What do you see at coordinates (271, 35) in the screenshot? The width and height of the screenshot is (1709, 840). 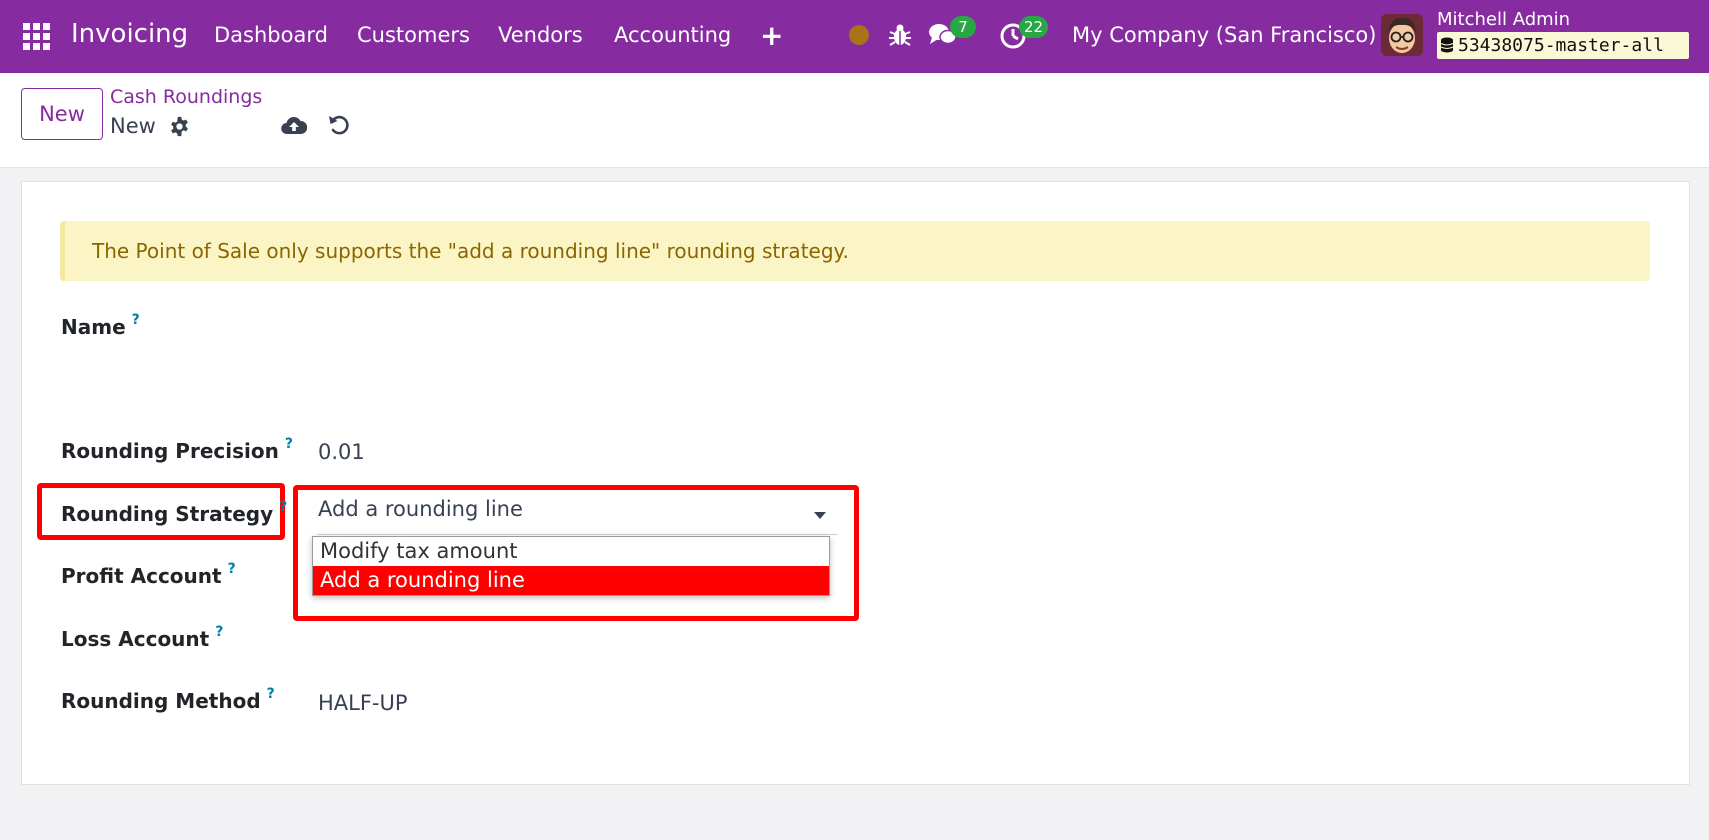 I see `nav-item-dashboard: Dashboard` at bounding box center [271, 35].